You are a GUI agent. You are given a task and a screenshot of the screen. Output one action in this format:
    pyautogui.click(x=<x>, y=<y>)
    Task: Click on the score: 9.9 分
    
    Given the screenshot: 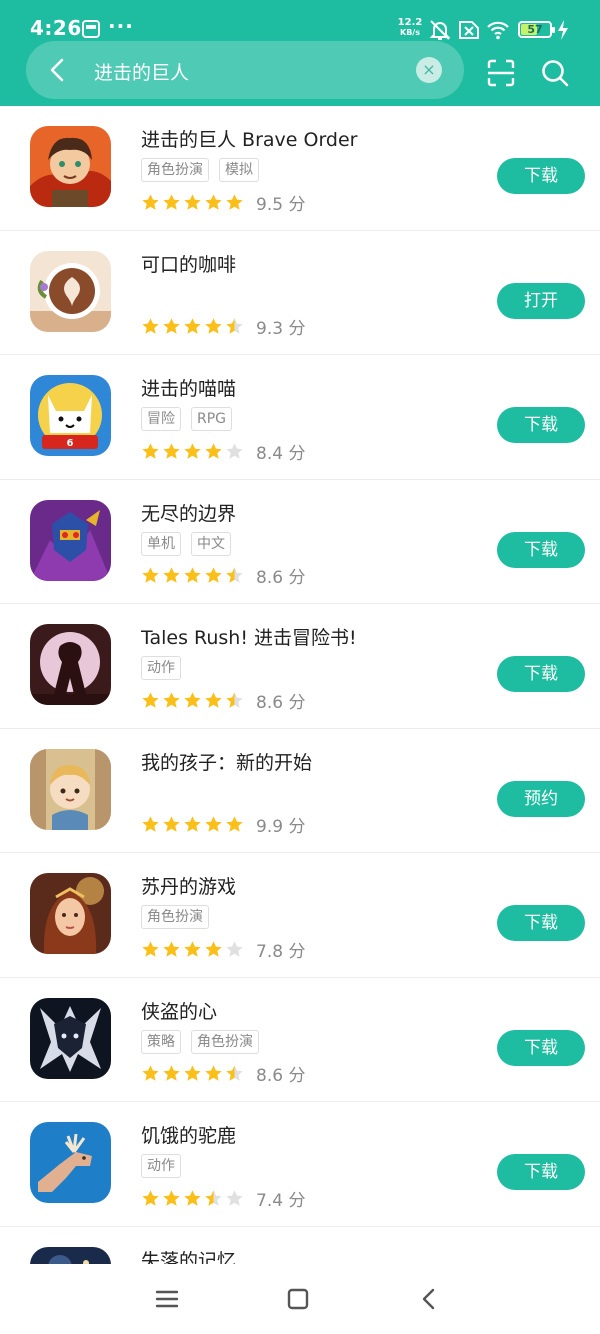 What is the action you would take?
    pyautogui.click(x=281, y=827)
    